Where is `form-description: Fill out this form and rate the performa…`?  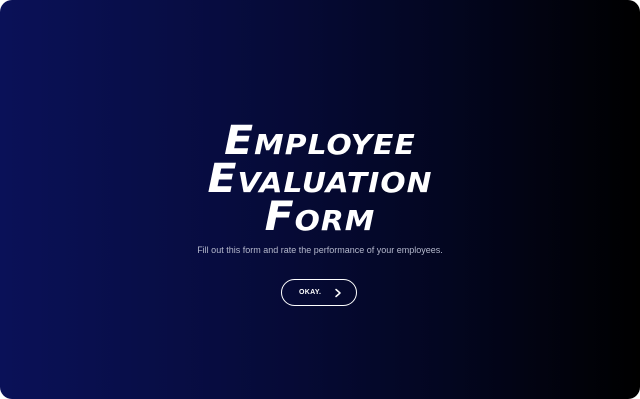
form-description: Fill out this form and rate the performa… is located at coordinates (320, 250).